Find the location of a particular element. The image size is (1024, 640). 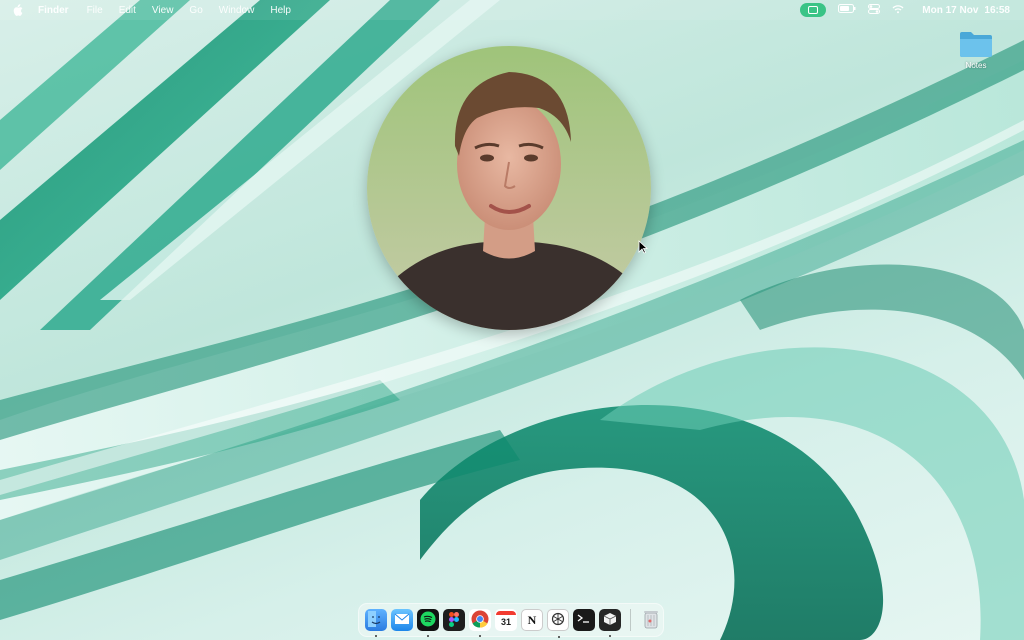

mail-icon is located at coordinates (402, 620).